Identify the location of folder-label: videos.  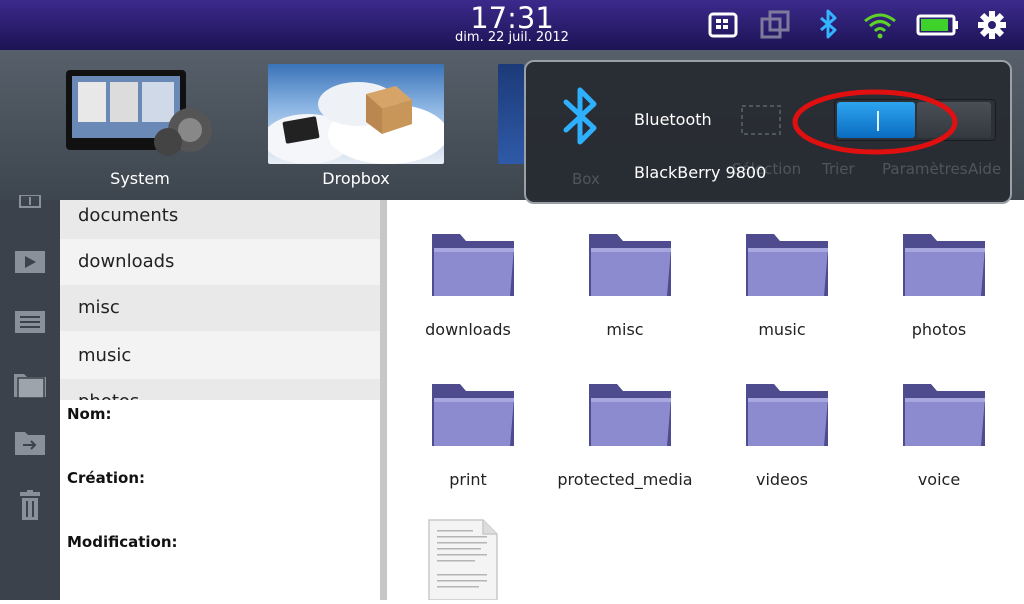
(782, 479).